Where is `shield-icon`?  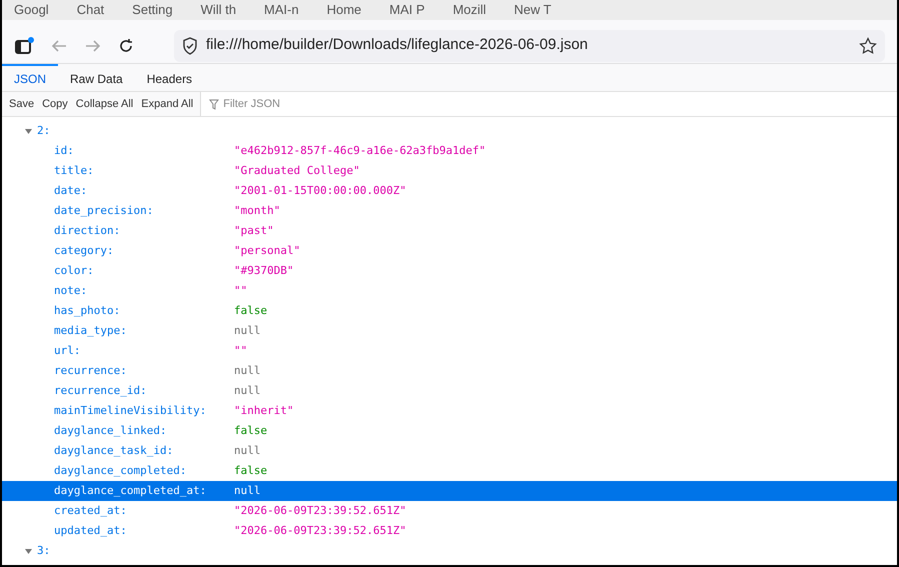
shield-icon is located at coordinates (190, 45).